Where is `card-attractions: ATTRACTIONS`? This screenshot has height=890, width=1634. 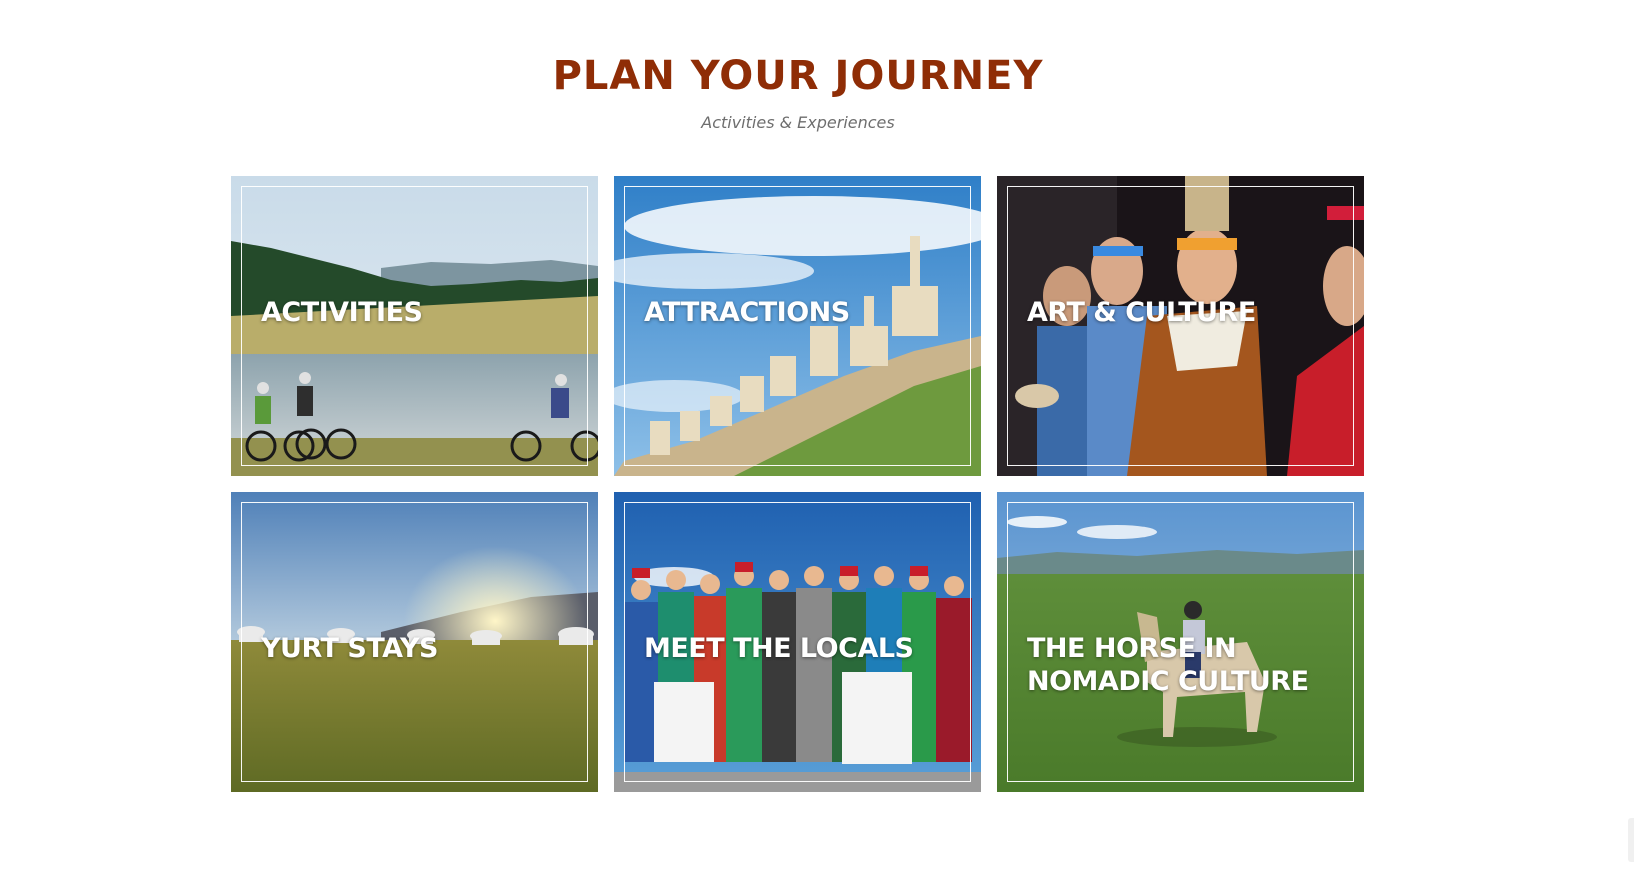
card-attractions: ATTRACTIONS is located at coordinates (797, 326).